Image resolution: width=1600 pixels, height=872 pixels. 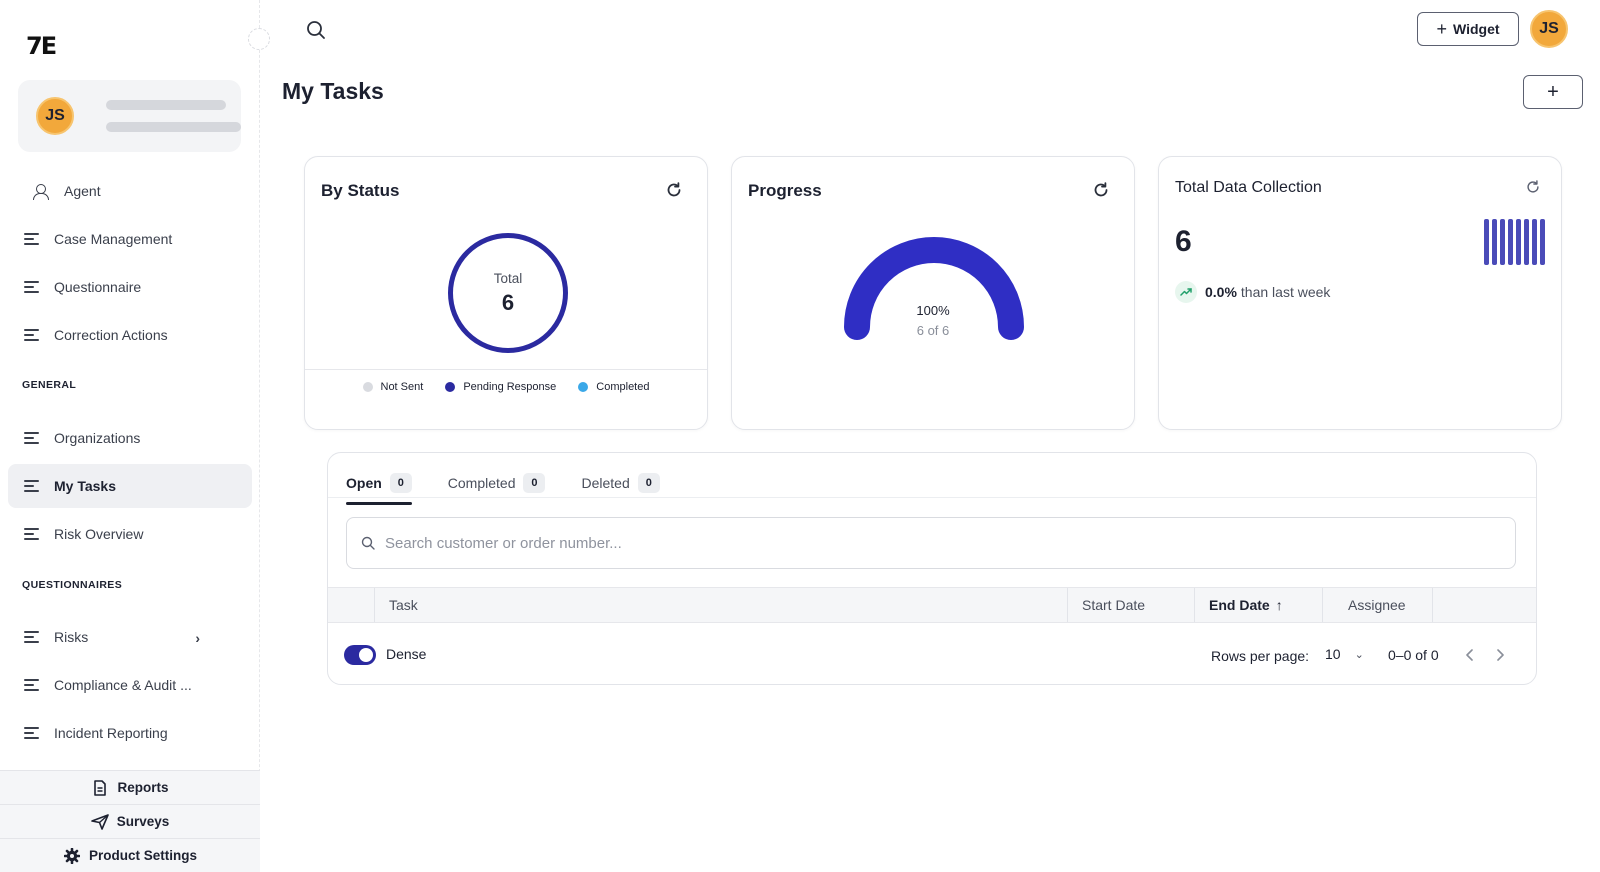 I want to click on product-settings-label: Product Settings, so click(x=142, y=855).